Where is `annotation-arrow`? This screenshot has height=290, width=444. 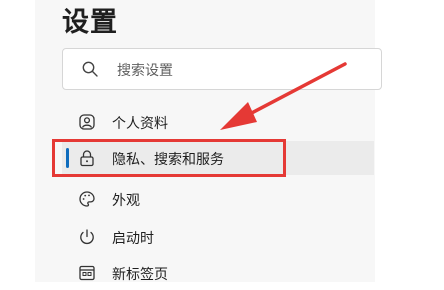
annotation-arrow is located at coordinates (283, 96).